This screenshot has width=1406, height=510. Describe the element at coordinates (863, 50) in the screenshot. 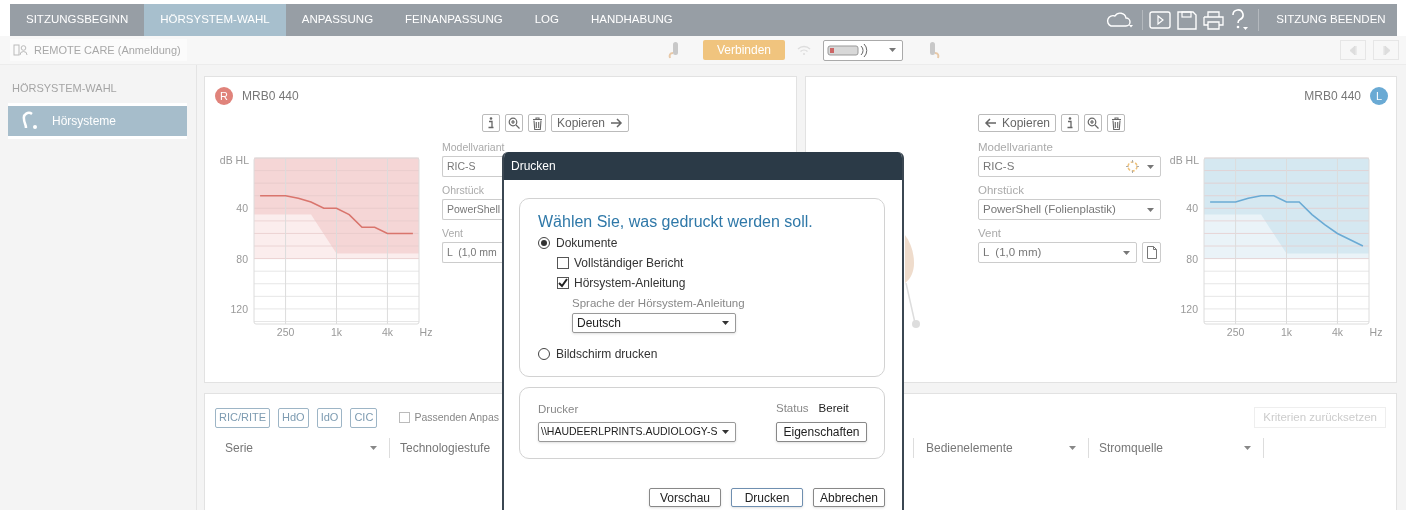

I see `device-dropdown` at that location.